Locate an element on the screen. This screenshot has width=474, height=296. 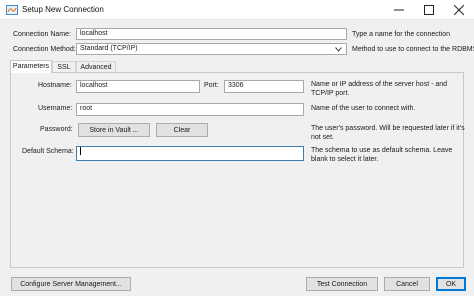
chevron-down-icon is located at coordinates (338, 49).